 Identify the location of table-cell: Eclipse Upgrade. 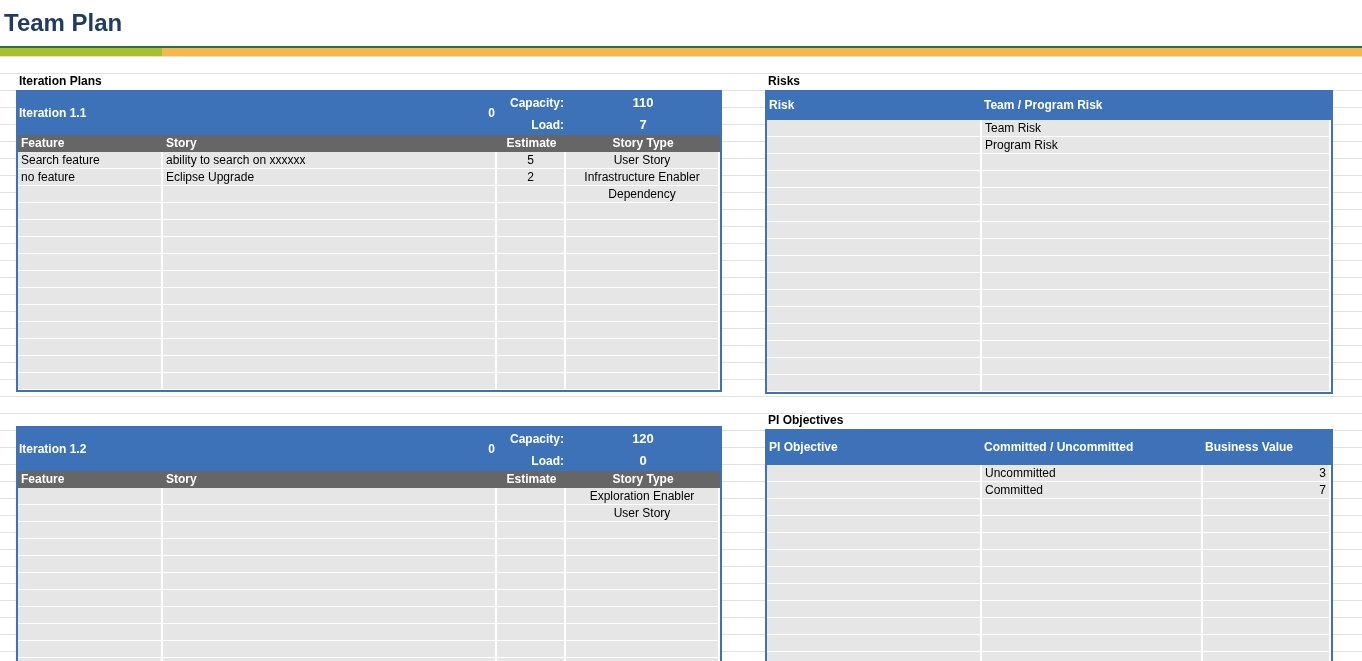
(330, 177).